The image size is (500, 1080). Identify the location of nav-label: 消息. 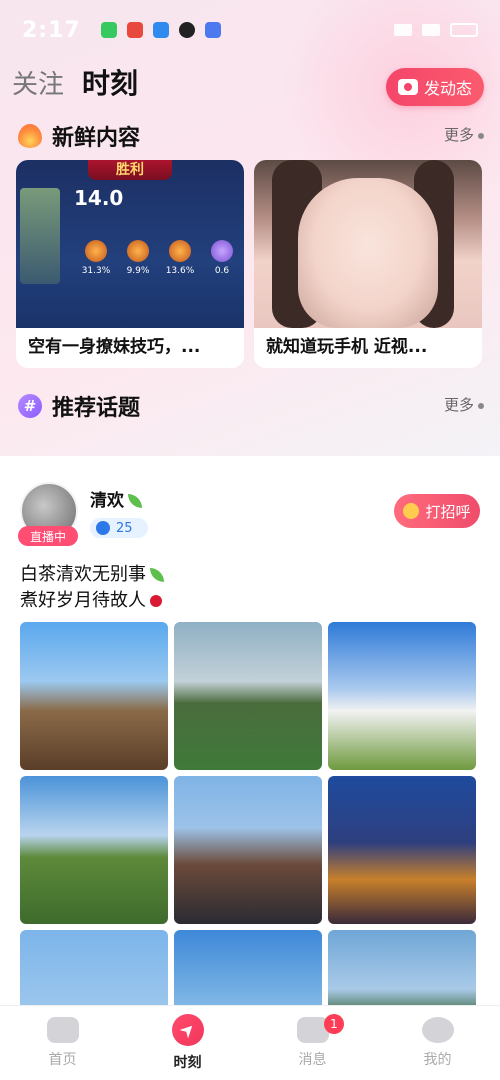
(312, 1060).